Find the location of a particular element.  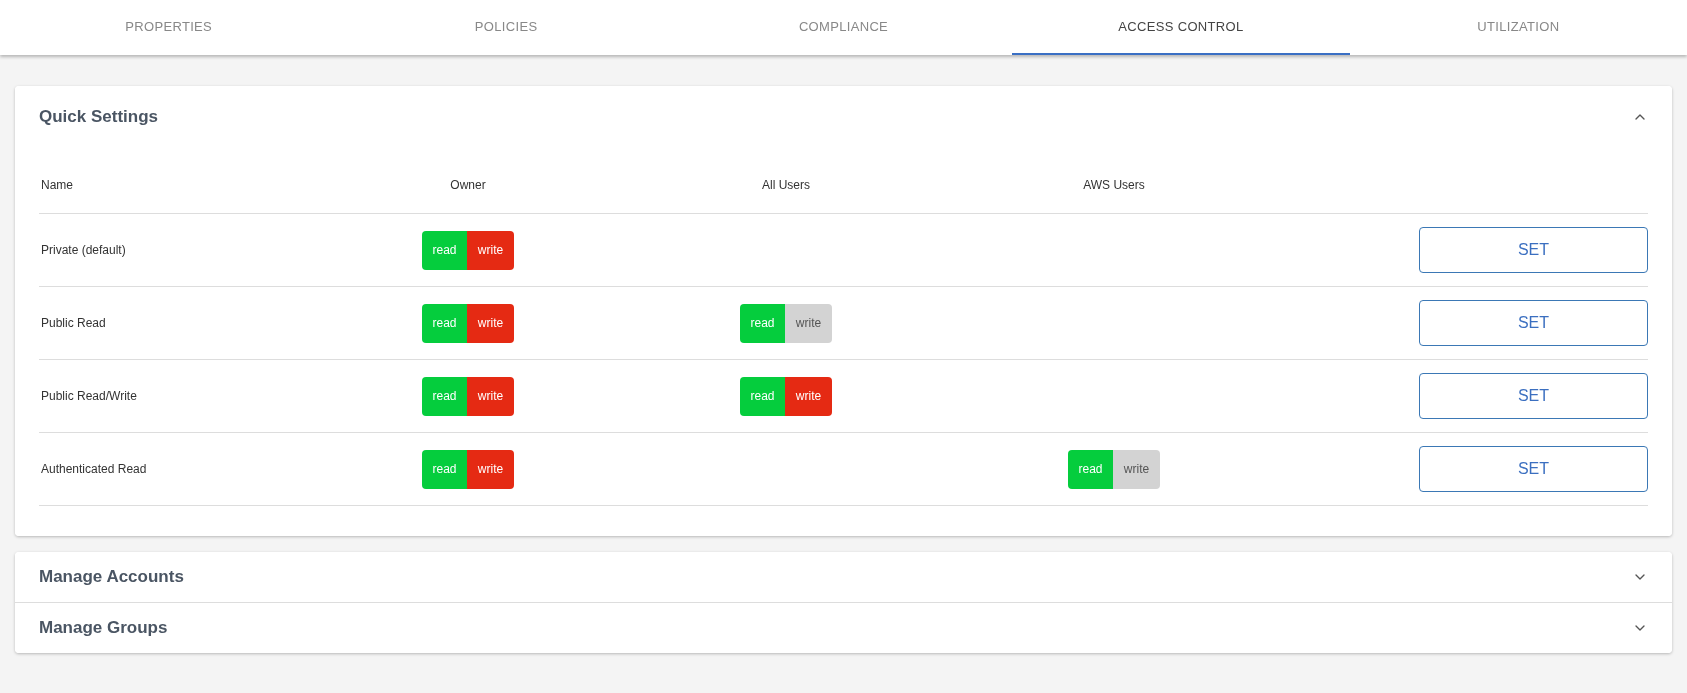

accordion-header: Manage Groups is located at coordinates (843, 628).